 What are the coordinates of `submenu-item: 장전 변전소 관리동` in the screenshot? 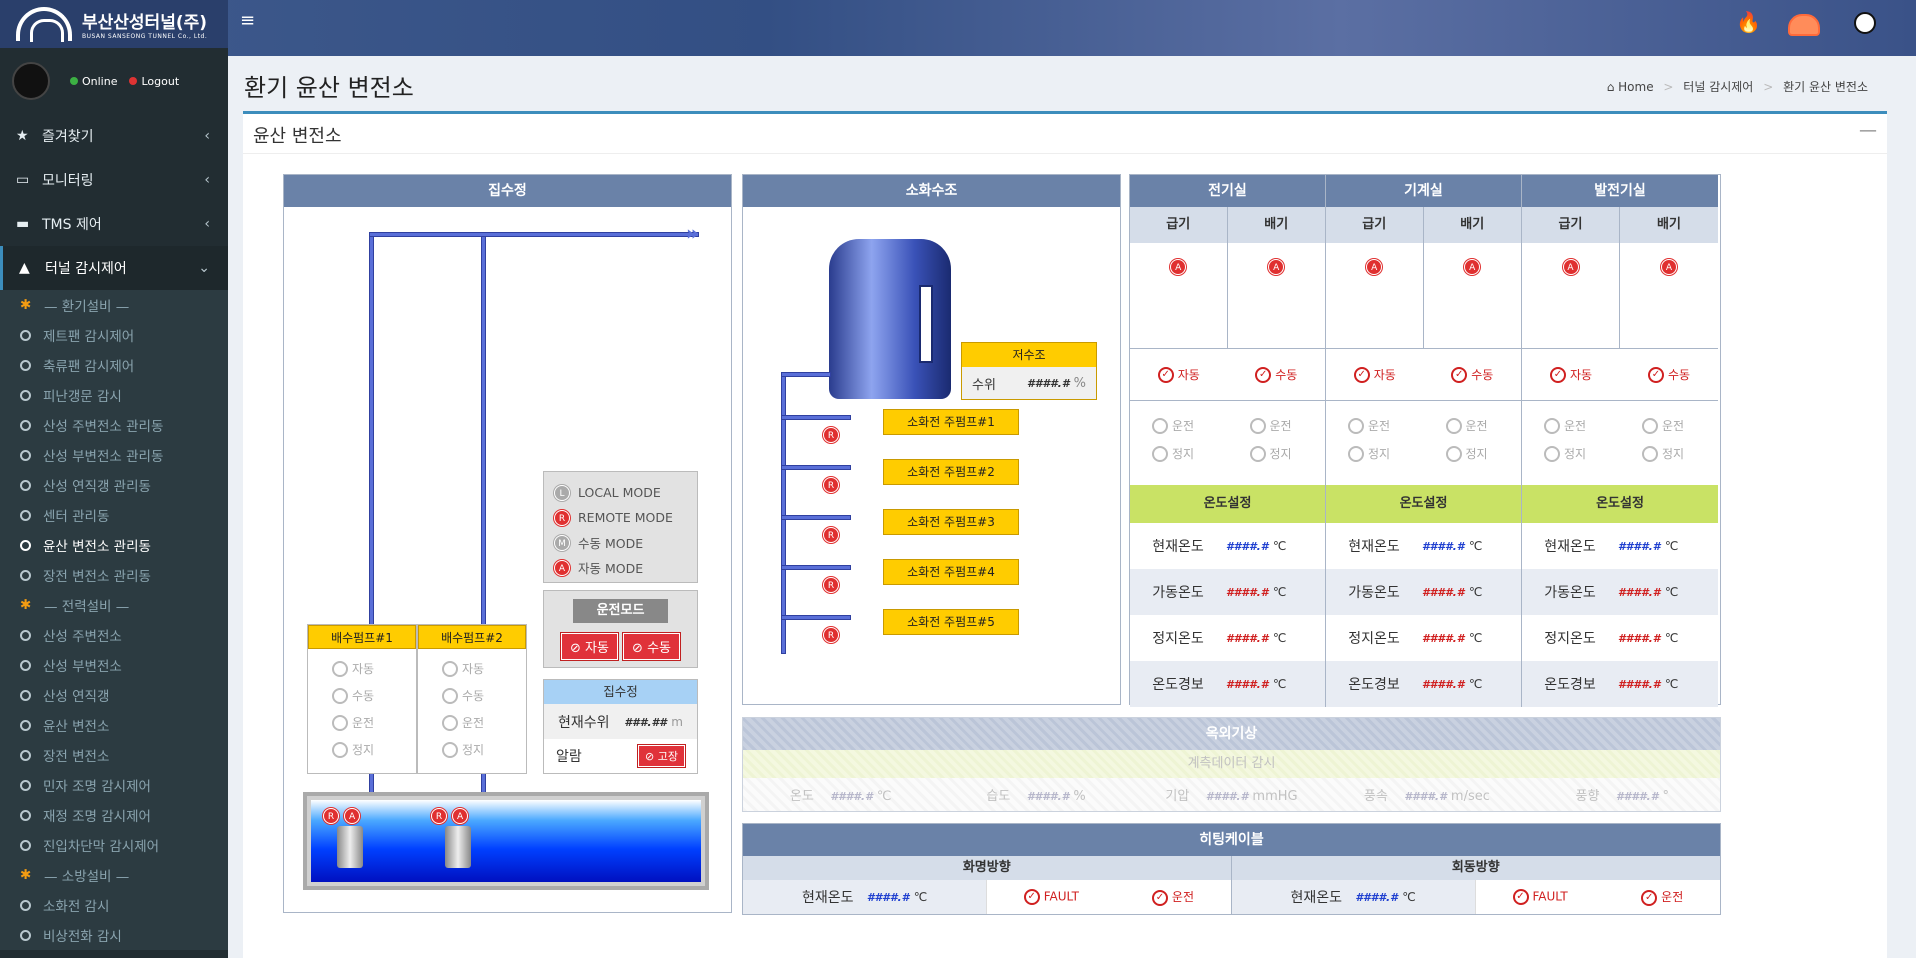 It's located at (114, 575).